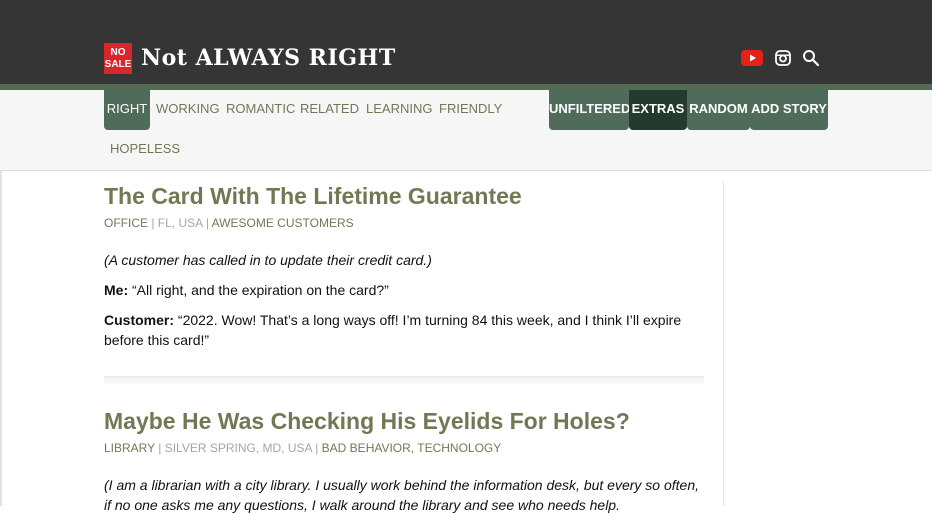  Describe the element at coordinates (399, 109) in the screenshot. I see `nav-item-learning: LEARNING` at that location.